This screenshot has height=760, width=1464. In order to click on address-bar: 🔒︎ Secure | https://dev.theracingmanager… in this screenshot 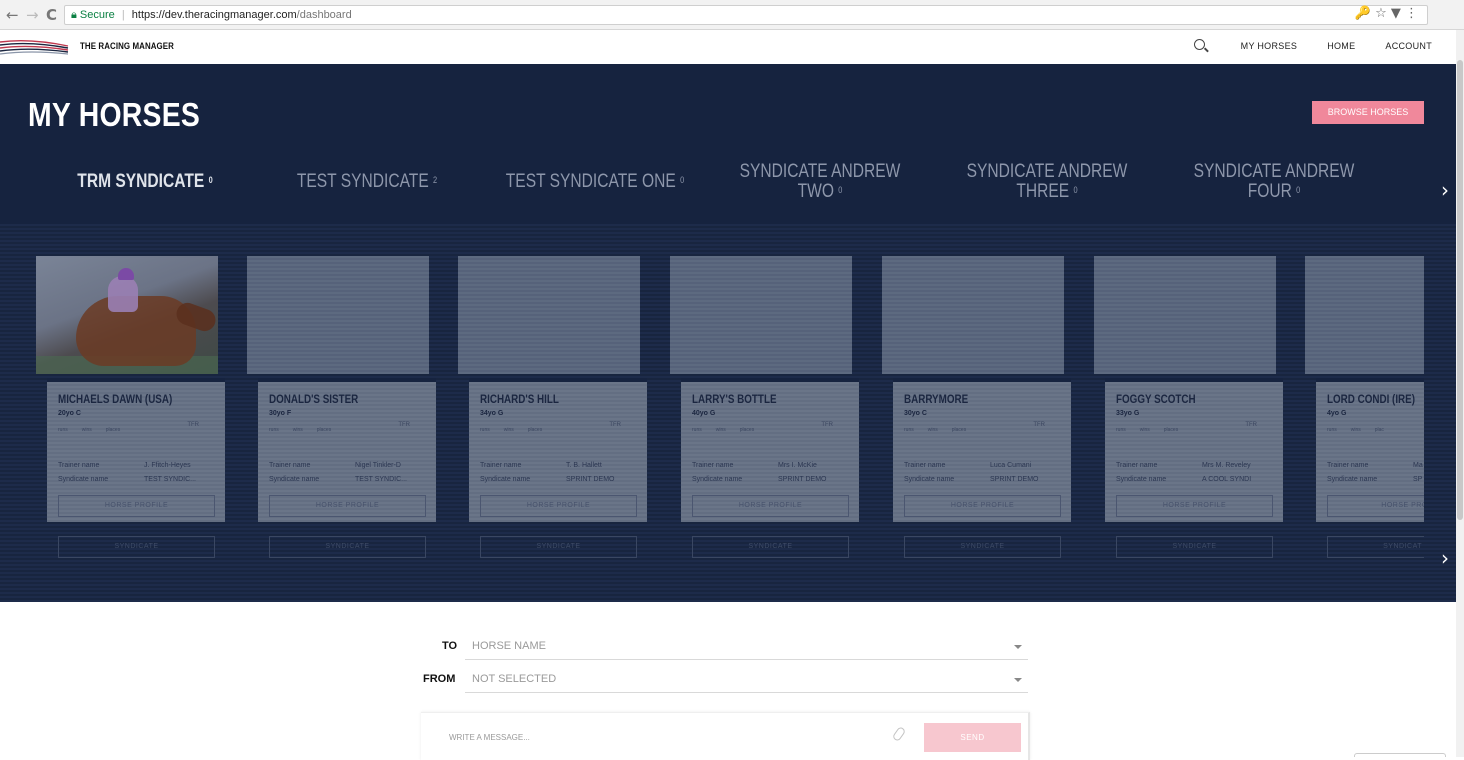, I will do `click(746, 15)`.